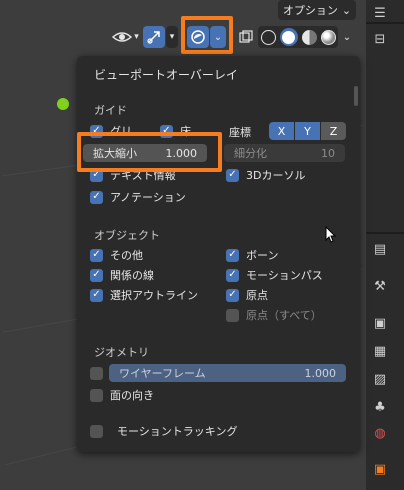  Describe the element at coordinates (143, 175) in the screenshot. I see `text-info-label: テキスト情報` at that location.